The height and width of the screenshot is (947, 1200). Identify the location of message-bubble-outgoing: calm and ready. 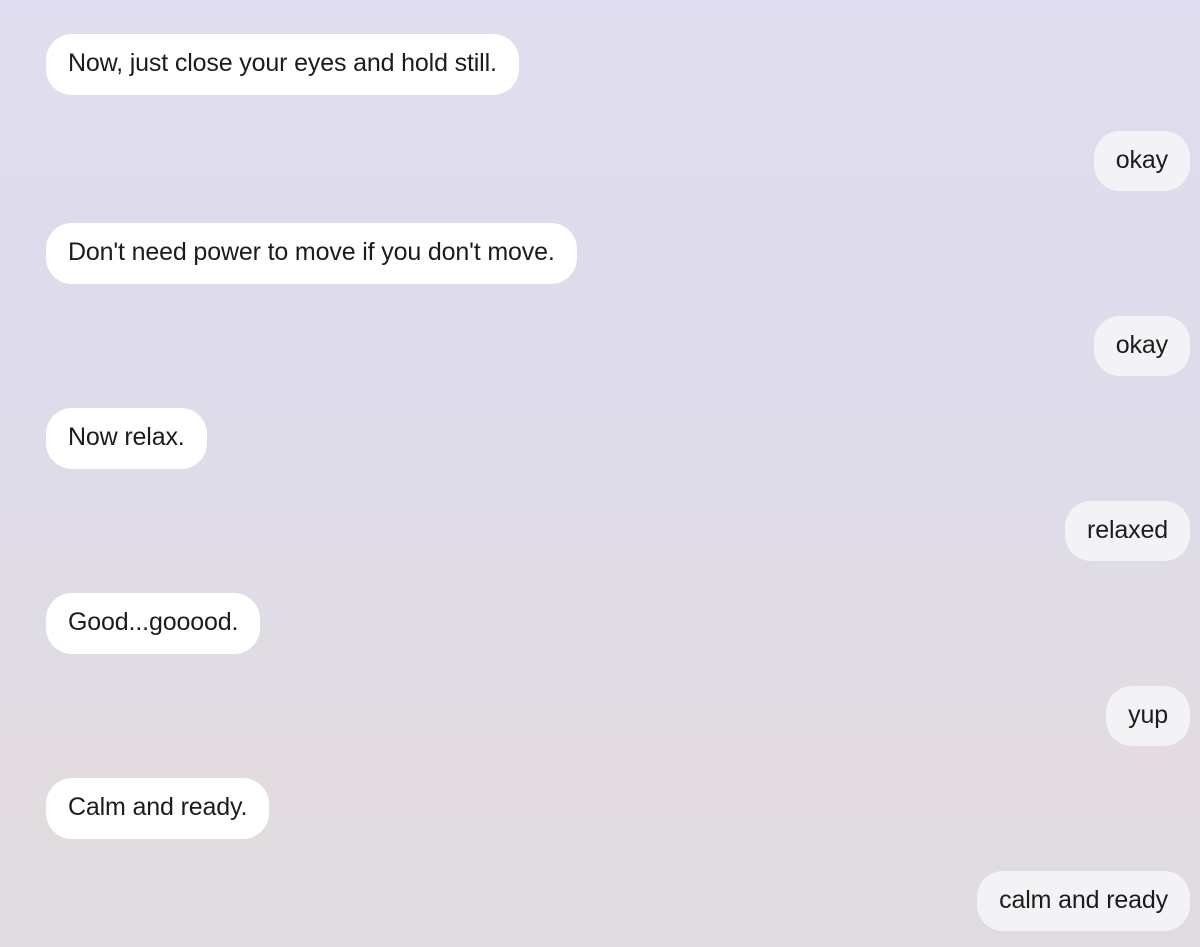
(1083, 900).